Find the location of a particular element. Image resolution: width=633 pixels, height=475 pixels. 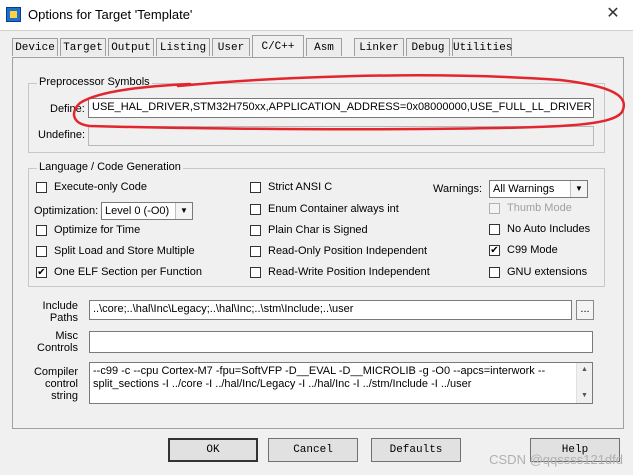

app-icon is located at coordinates (13, 14).